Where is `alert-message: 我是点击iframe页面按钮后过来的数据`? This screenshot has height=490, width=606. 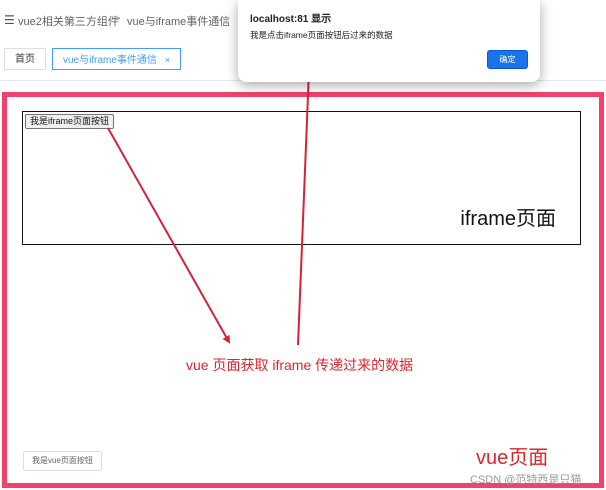
alert-message: 我是点击iframe页面按钮后过来的数据 is located at coordinates (321, 35).